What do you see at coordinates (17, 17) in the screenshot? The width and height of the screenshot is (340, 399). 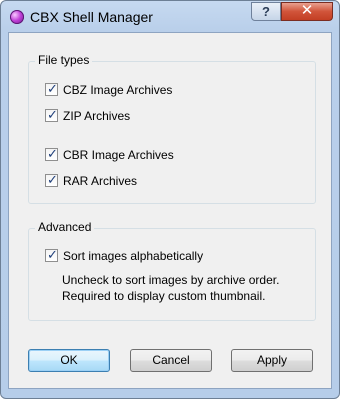 I see `cbx-app-icon` at bounding box center [17, 17].